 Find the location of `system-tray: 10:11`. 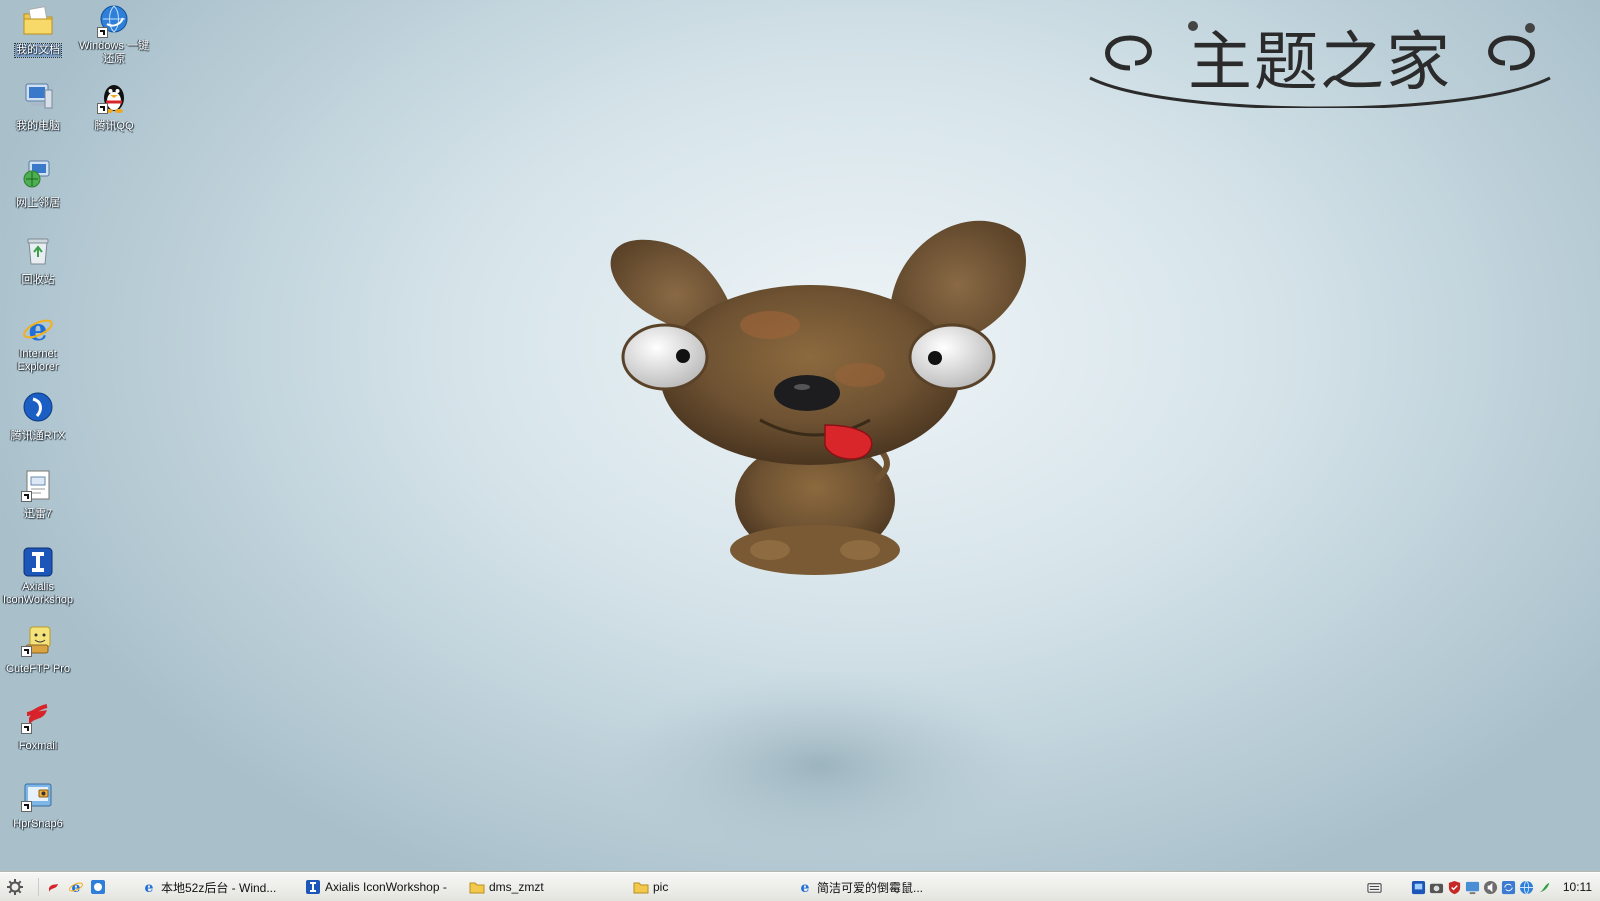

system-tray: 10:11 is located at coordinates (1480, 887).